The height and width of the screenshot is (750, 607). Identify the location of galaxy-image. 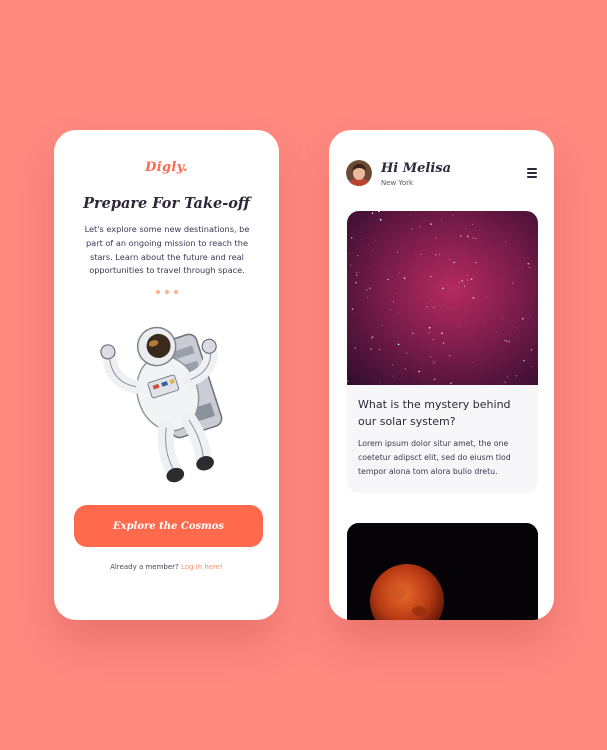
(442, 298).